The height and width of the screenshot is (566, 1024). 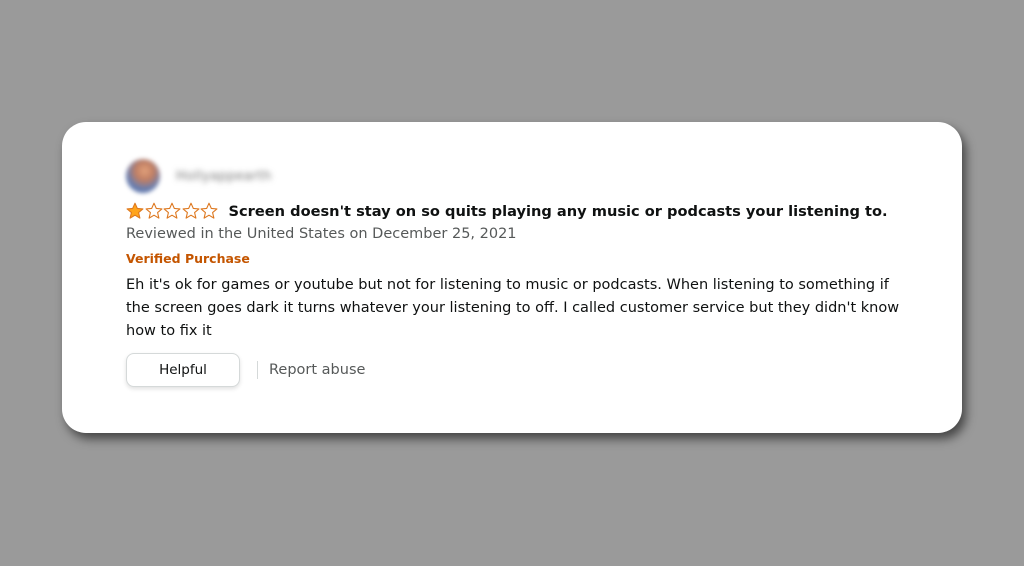 What do you see at coordinates (143, 176) in the screenshot?
I see `avatar` at bounding box center [143, 176].